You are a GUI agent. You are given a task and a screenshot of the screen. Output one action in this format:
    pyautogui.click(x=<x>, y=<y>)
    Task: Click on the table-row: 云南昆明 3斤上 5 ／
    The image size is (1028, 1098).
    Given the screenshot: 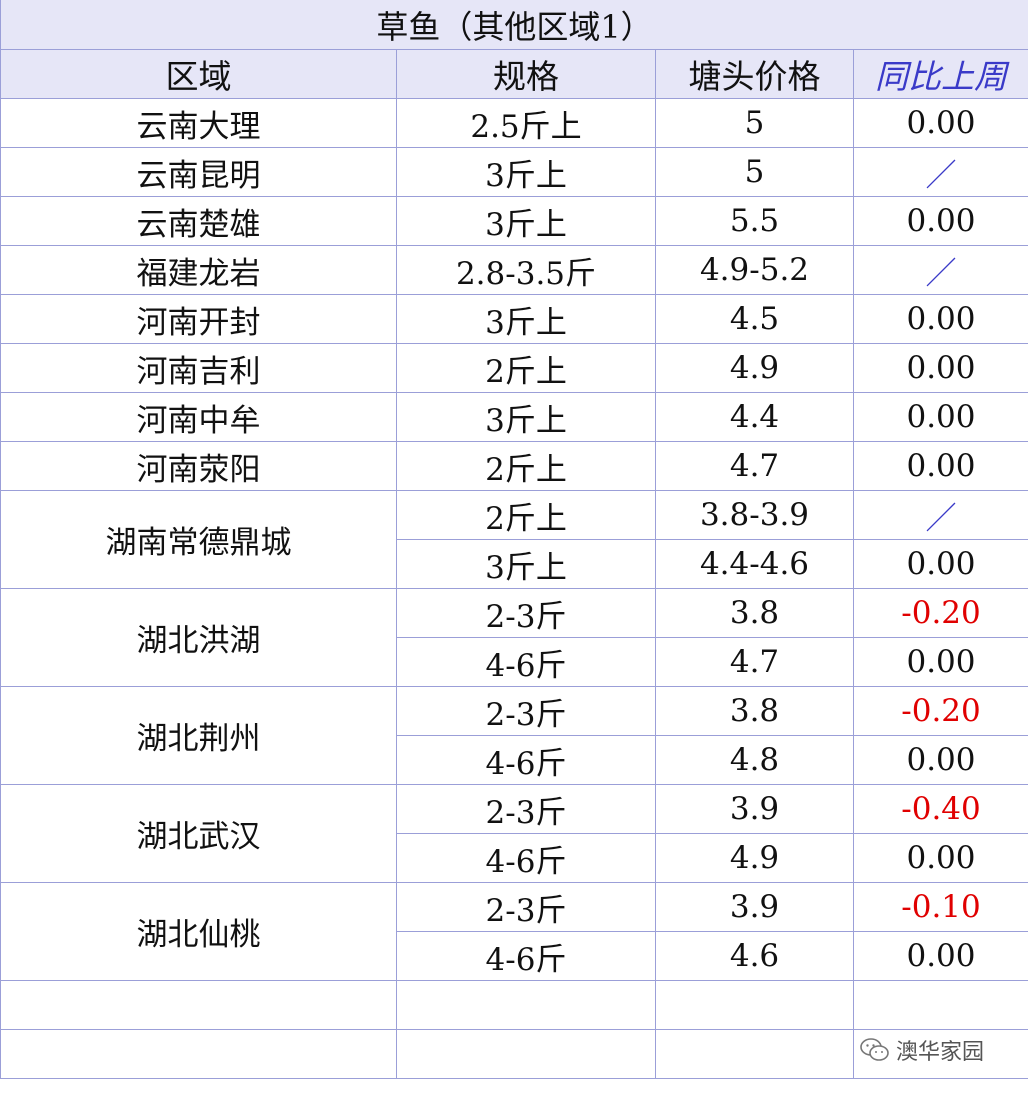 What is the action you would take?
    pyautogui.click(x=514, y=172)
    